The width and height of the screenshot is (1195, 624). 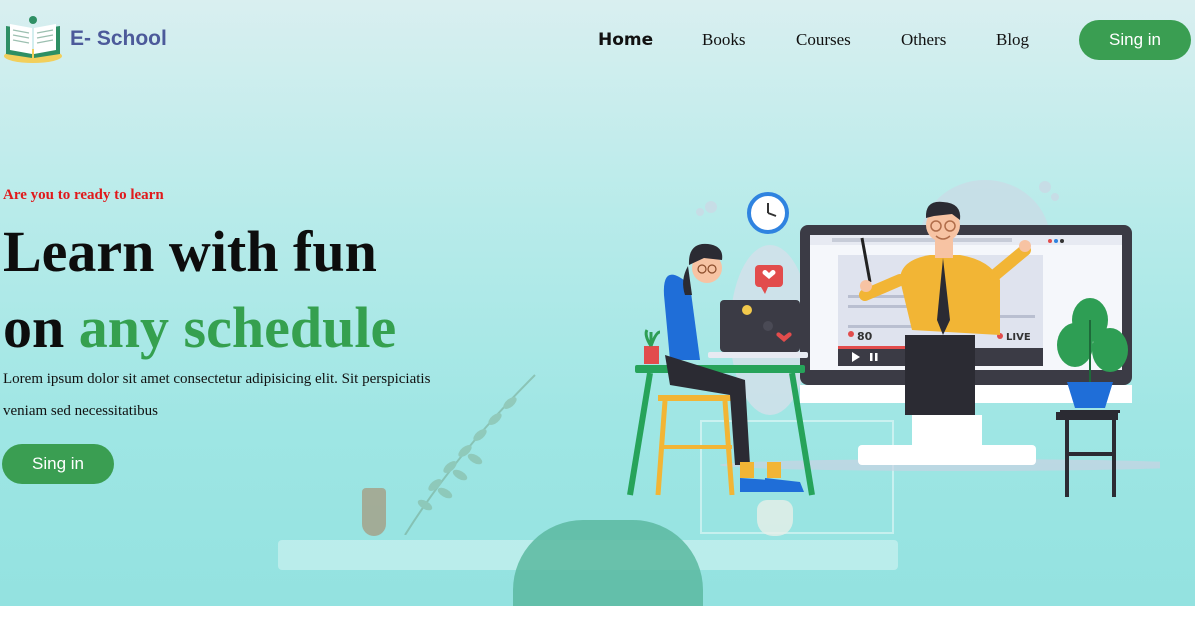 What do you see at coordinates (823, 40) in the screenshot?
I see `nav-item-courses: Courses` at bounding box center [823, 40].